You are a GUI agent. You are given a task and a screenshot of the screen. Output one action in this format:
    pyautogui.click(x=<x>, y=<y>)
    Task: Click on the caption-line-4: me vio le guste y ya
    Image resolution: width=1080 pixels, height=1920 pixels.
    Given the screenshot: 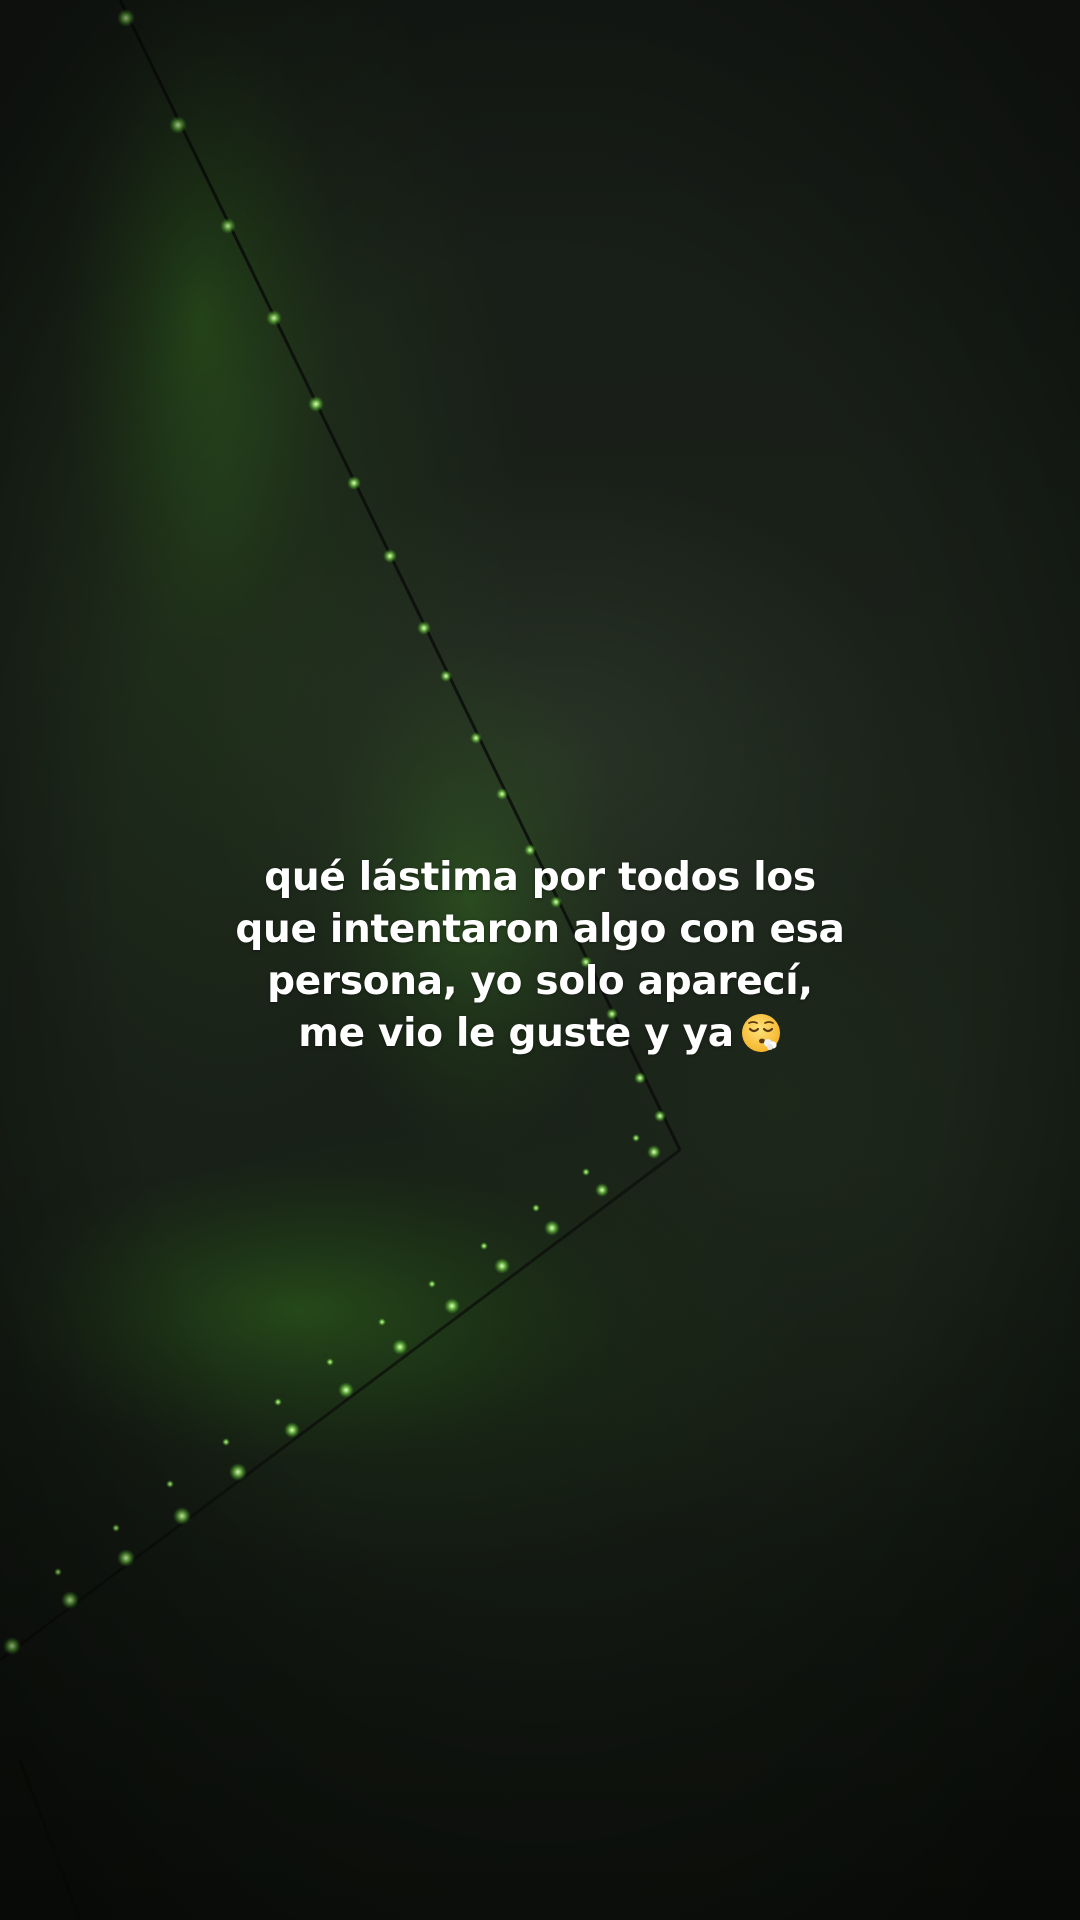 What is the action you would take?
    pyautogui.click(x=516, y=1033)
    